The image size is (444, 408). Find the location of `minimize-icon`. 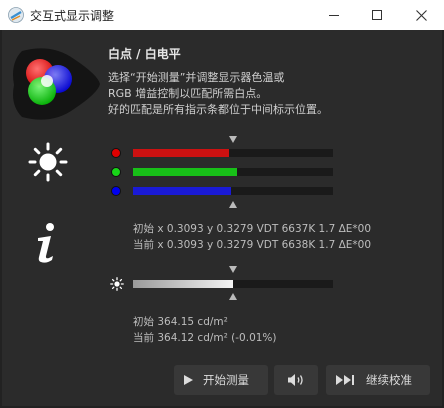

minimize-icon is located at coordinates (334, 15).